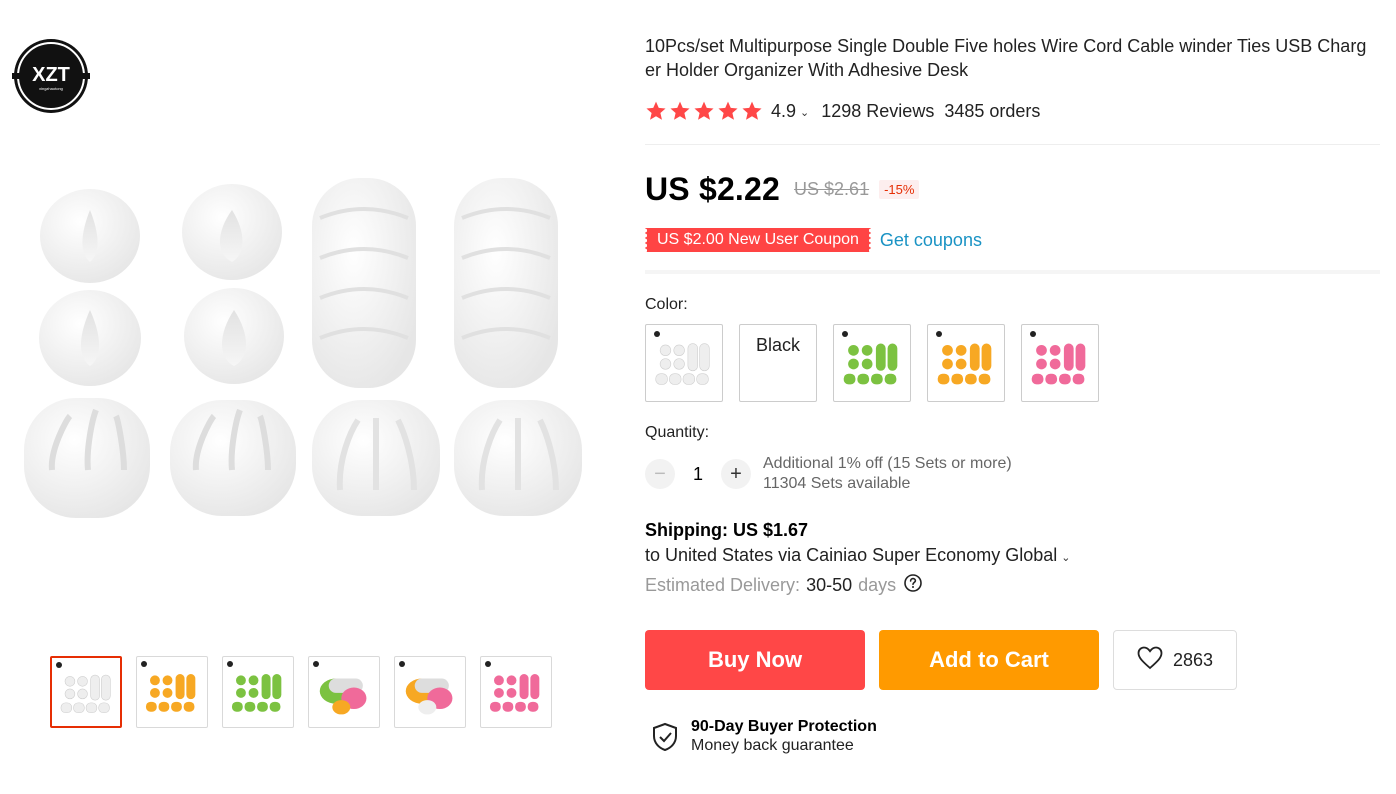 This screenshot has height=794, width=1396. I want to click on thumbnail-strip, so click(301, 692).